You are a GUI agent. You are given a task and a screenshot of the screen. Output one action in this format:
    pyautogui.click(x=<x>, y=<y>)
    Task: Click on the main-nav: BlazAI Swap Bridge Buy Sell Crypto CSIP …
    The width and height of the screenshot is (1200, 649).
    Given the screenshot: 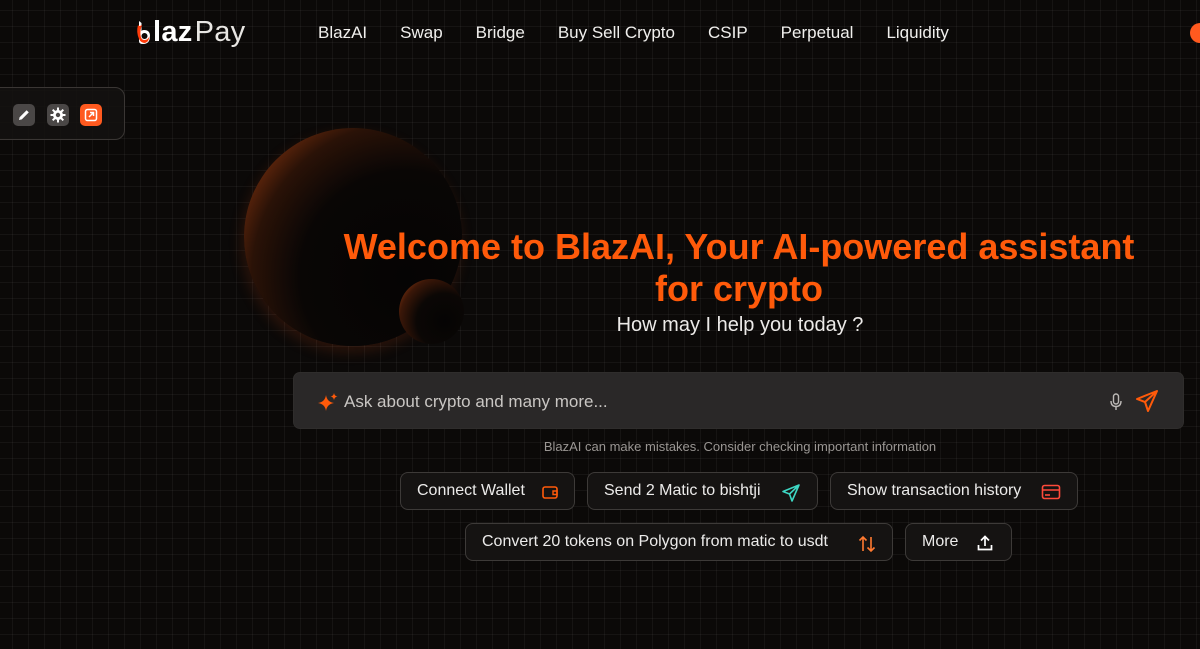 What is the action you would take?
    pyautogui.click(x=650, y=33)
    